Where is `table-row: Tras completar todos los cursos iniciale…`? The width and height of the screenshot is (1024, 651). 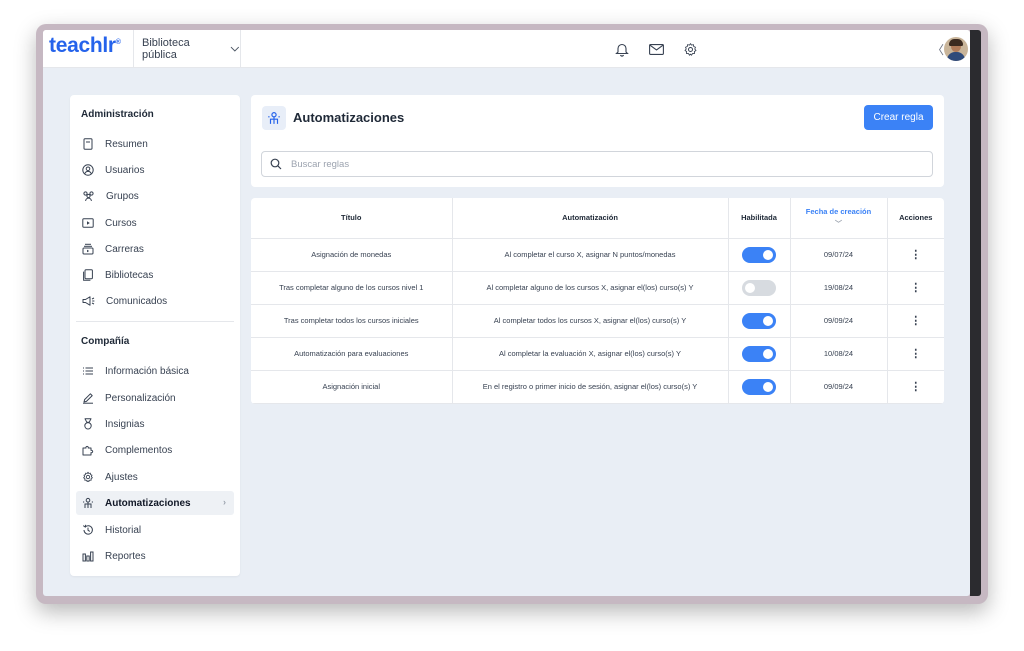 table-row: Tras completar todos los cursos iniciale… is located at coordinates (597, 321).